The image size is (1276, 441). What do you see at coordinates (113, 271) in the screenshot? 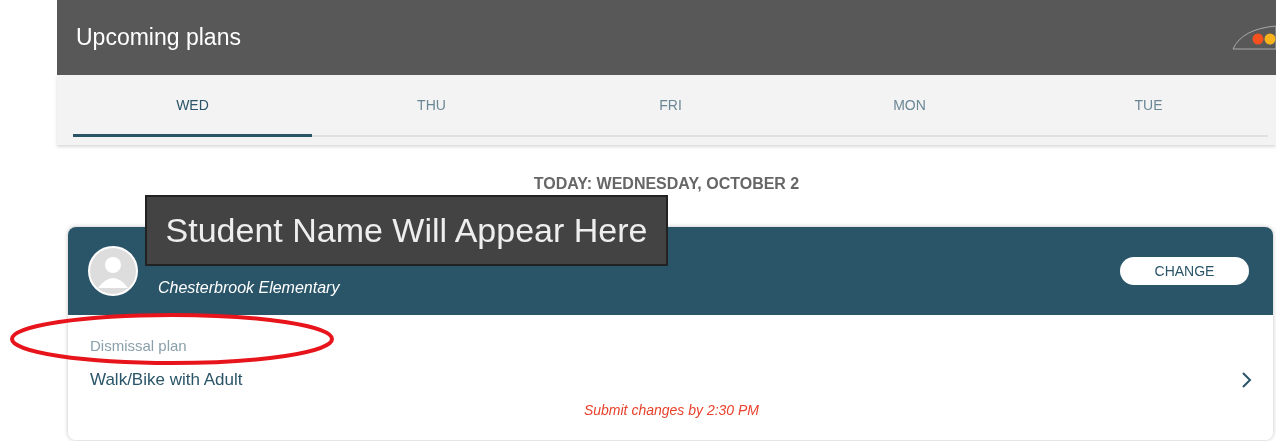
I see `avatar-icon` at bounding box center [113, 271].